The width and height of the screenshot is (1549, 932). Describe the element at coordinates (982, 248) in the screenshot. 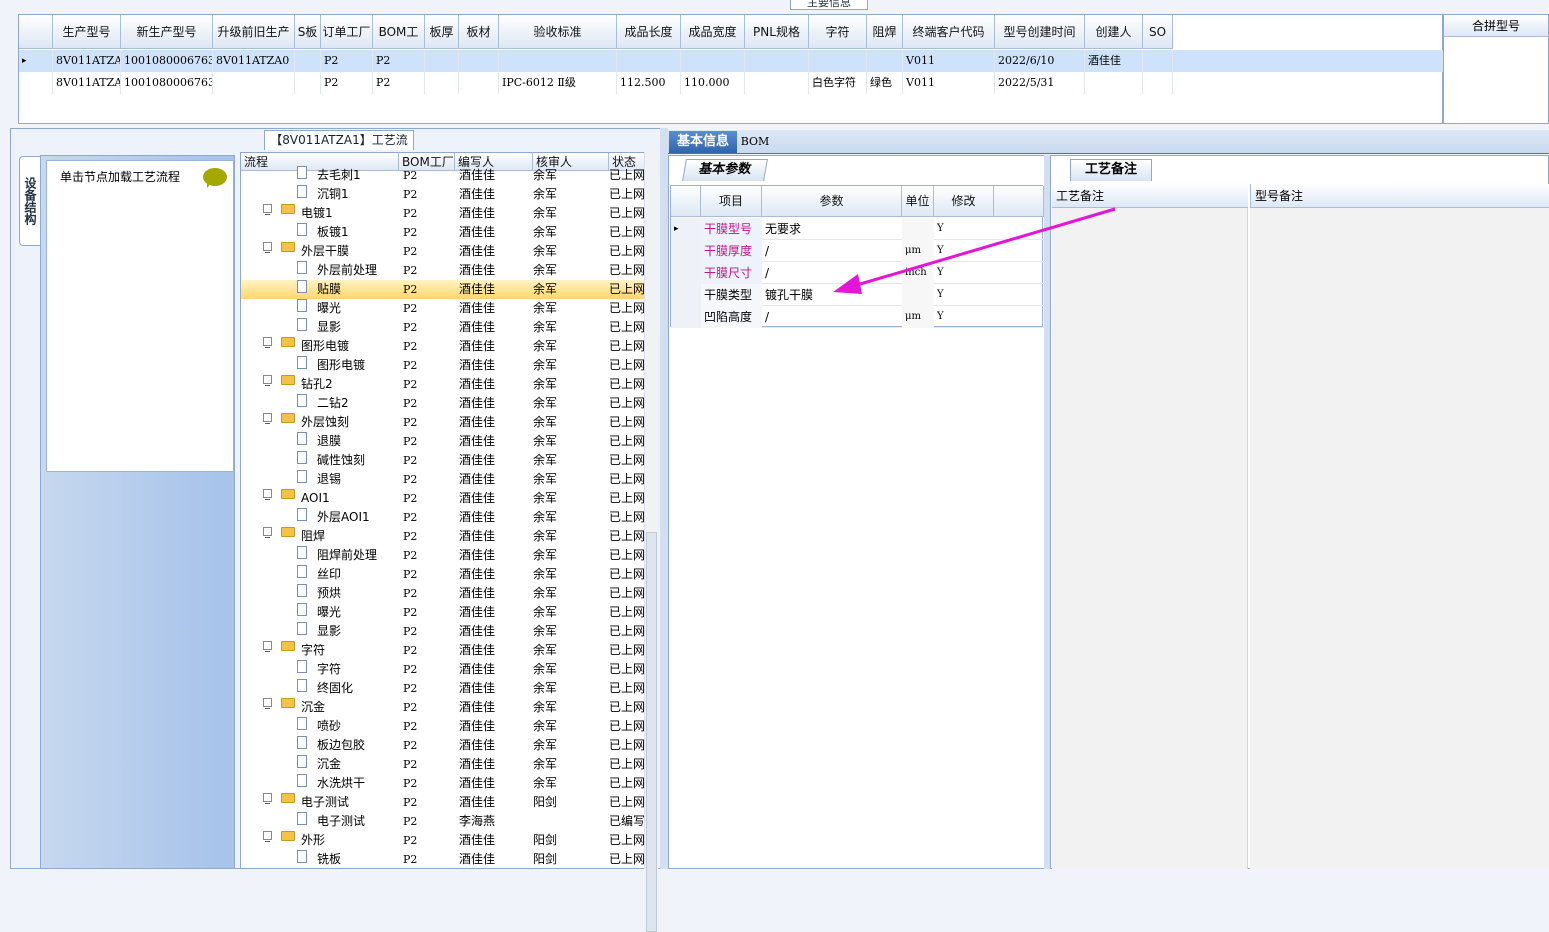

I see `arrow-line` at that location.